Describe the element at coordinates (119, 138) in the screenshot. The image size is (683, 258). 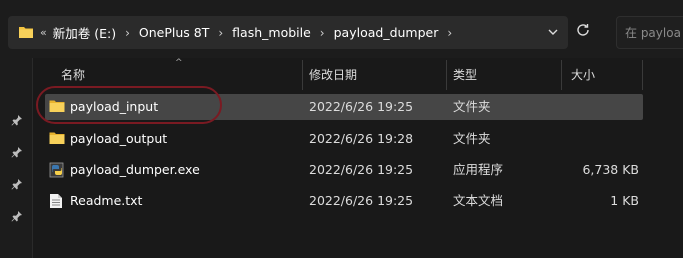
I see `file-name: payload_output` at that location.